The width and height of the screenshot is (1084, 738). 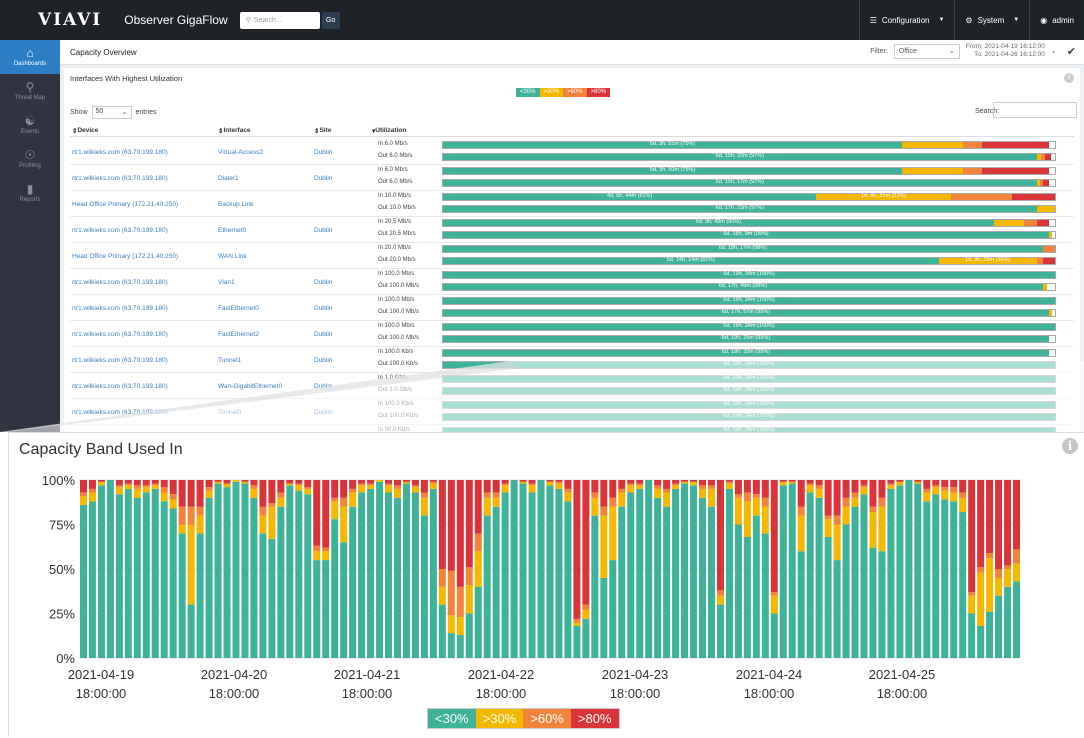 What do you see at coordinates (547, 718) in the screenshot?
I see `legend-over-60: >60%` at bounding box center [547, 718].